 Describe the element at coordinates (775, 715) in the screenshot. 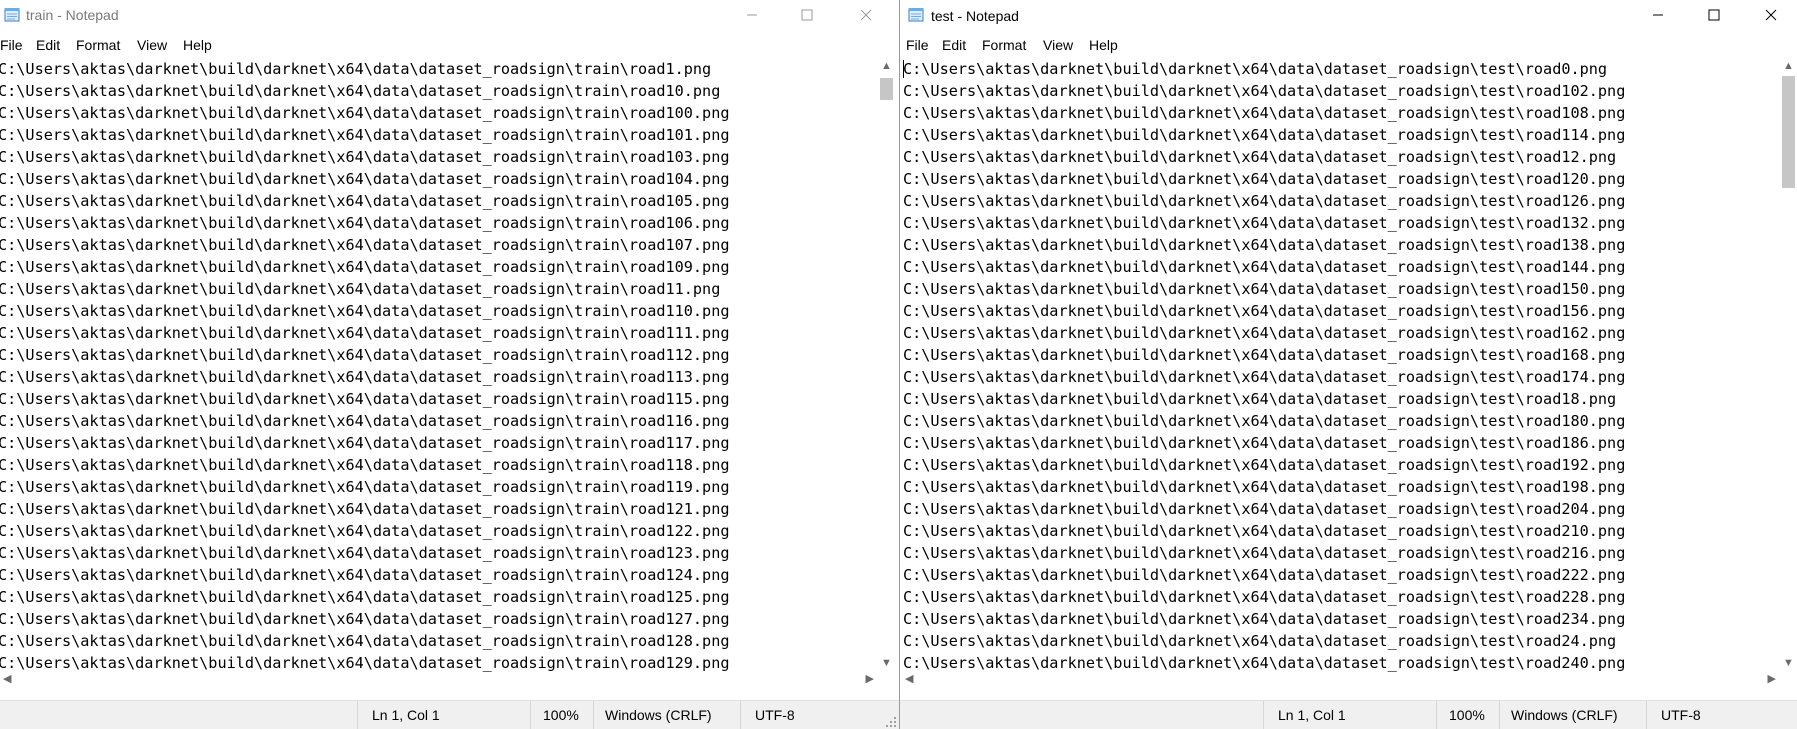

I see `encoding: UTF-8` at that location.